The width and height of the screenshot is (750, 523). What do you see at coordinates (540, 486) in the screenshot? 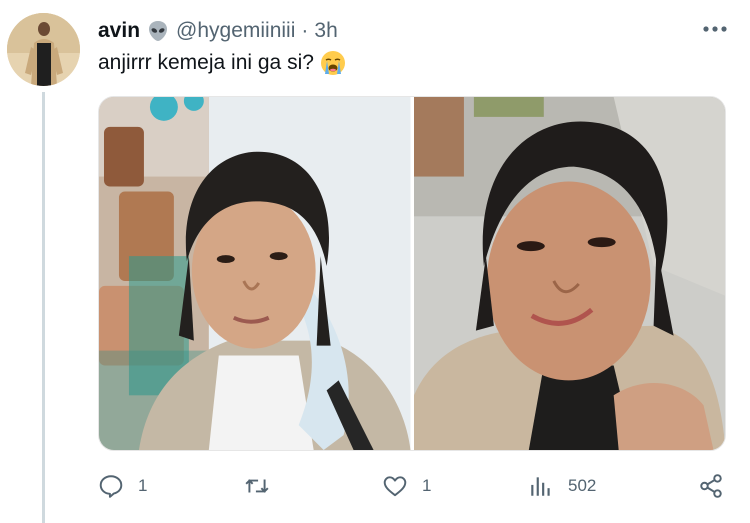
I see `analytics-bar-icon` at bounding box center [540, 486].